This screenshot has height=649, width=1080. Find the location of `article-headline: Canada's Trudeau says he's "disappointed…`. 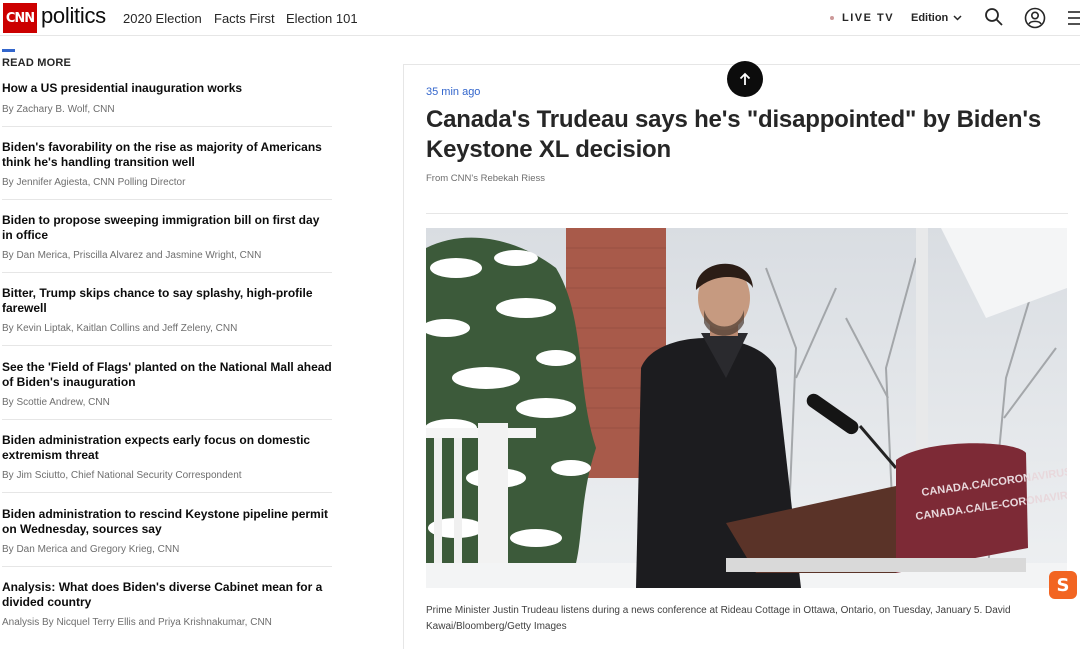

article-headline: Canada's Trudeau says he's "disappointed… is located at coordinates (733, 134).